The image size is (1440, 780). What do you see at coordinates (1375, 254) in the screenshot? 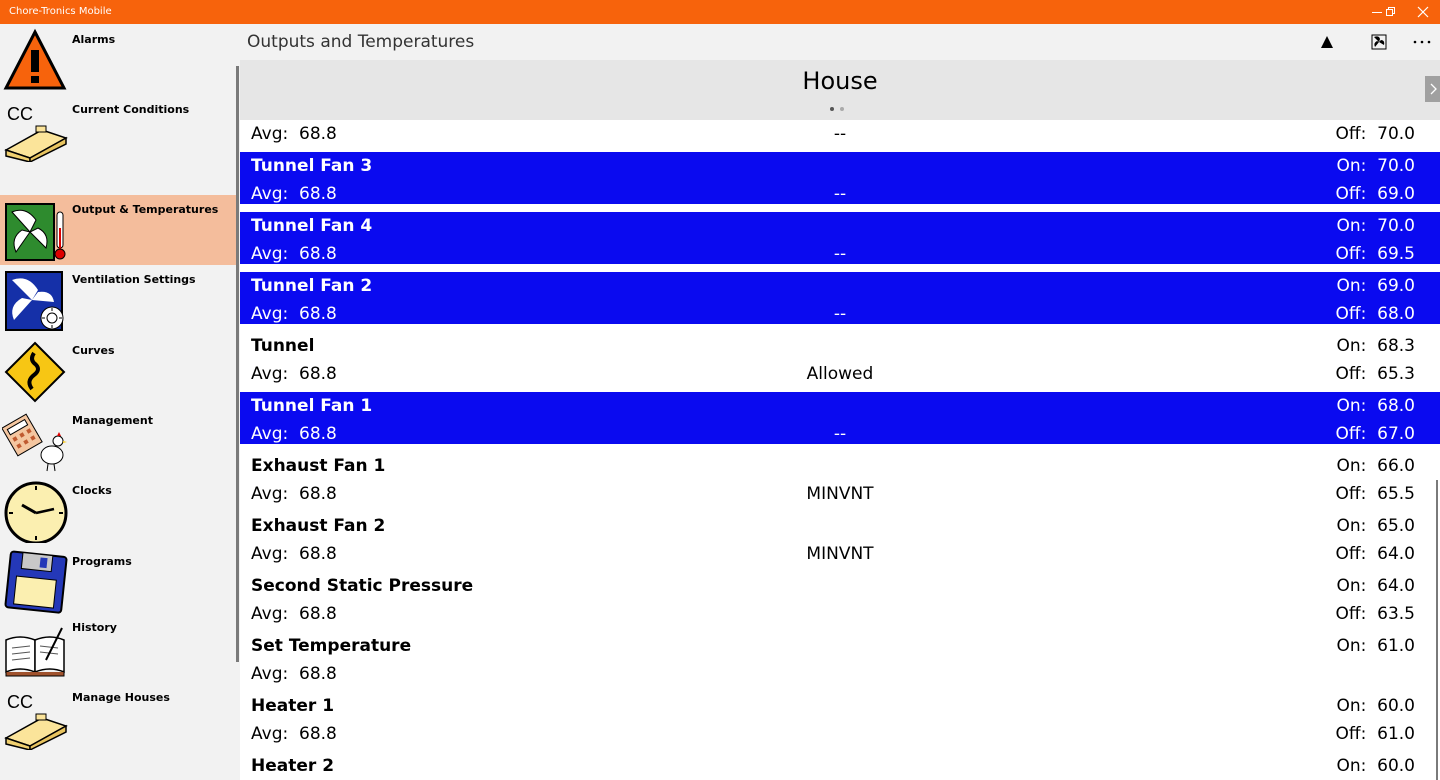
I see `off-setpoint: Off: 69.5` at bounding box center [1375, 254].